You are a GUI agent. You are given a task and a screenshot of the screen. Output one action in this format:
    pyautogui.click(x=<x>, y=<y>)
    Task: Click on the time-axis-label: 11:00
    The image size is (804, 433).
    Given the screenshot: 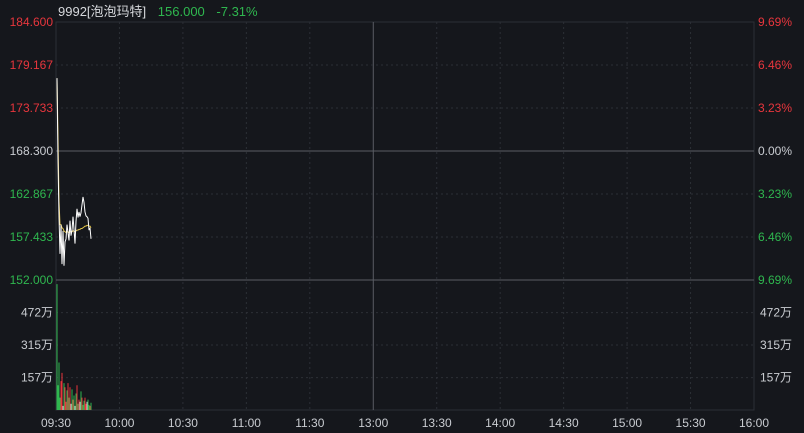 What is the action you would take?
    pyautogui.click(x=246, y=423)
    